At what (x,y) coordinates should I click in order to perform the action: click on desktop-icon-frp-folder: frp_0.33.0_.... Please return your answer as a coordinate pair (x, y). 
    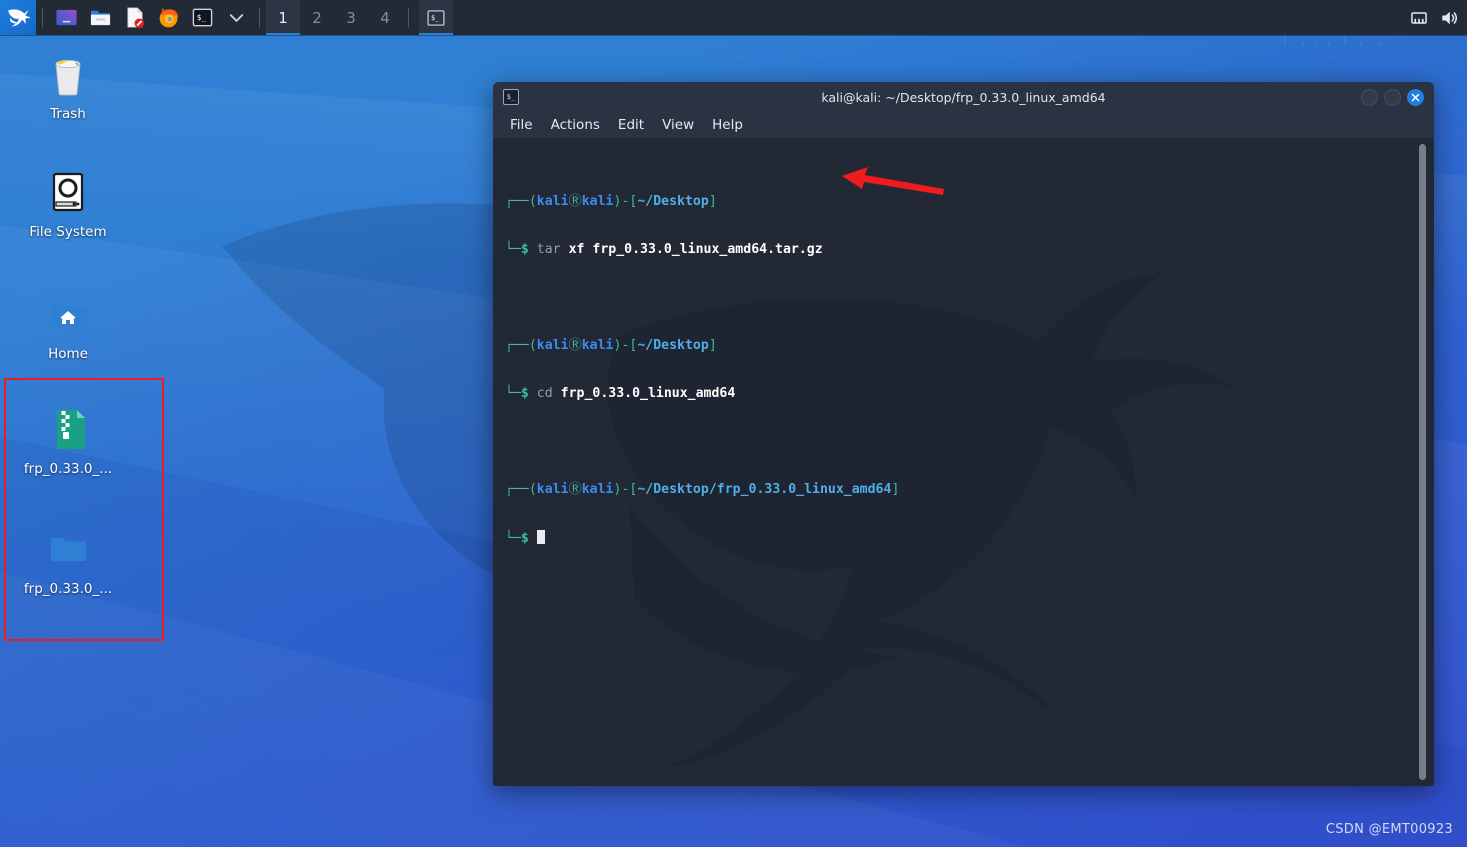
    Looking at the image, I should click on (68, 561).